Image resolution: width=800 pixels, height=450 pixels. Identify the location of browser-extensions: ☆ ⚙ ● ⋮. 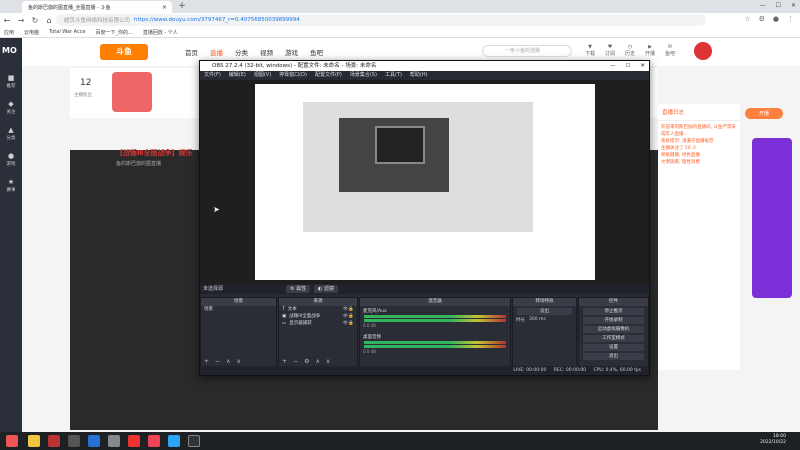
(769, 19).